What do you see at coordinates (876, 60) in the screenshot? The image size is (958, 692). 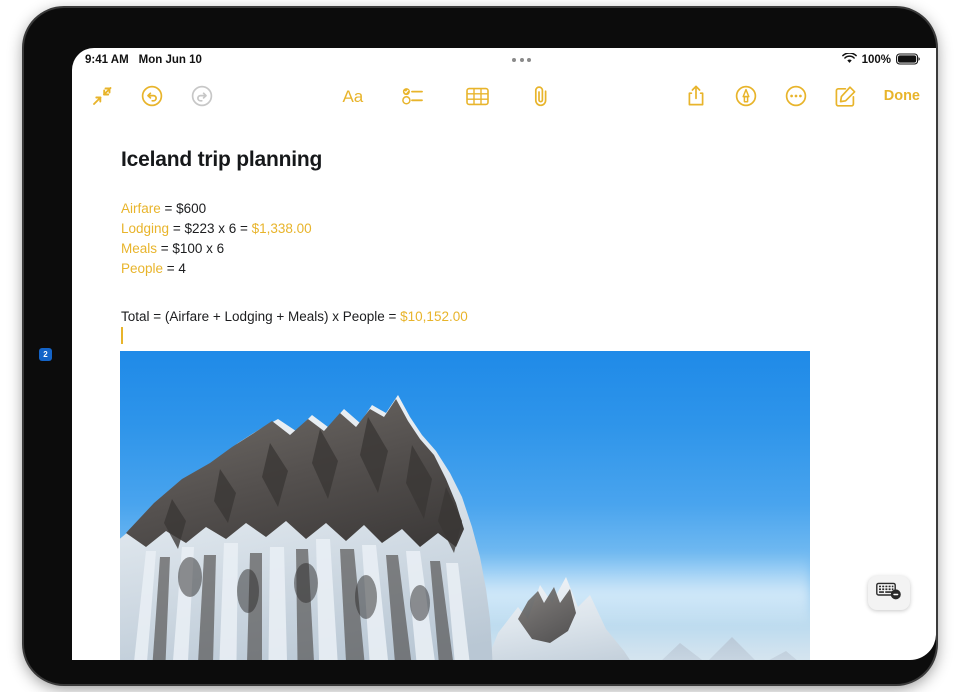 I see `battery-percent-label: 100%` at bounding box center [876, 60].